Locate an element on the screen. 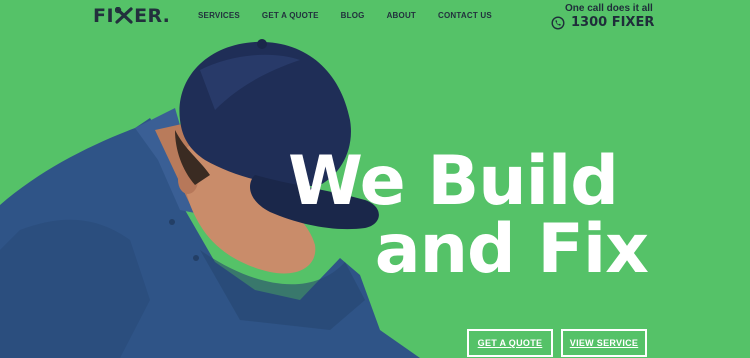 Image resolution: width=750 pixels, height=358 pixels. nav-services: SERVICES is located at coordinates (219, 15).